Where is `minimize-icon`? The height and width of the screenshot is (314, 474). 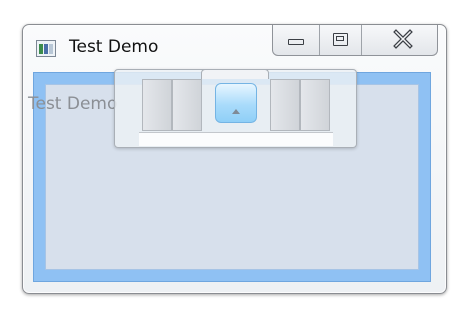 minimize-icon is located at coordinates (296, 42).